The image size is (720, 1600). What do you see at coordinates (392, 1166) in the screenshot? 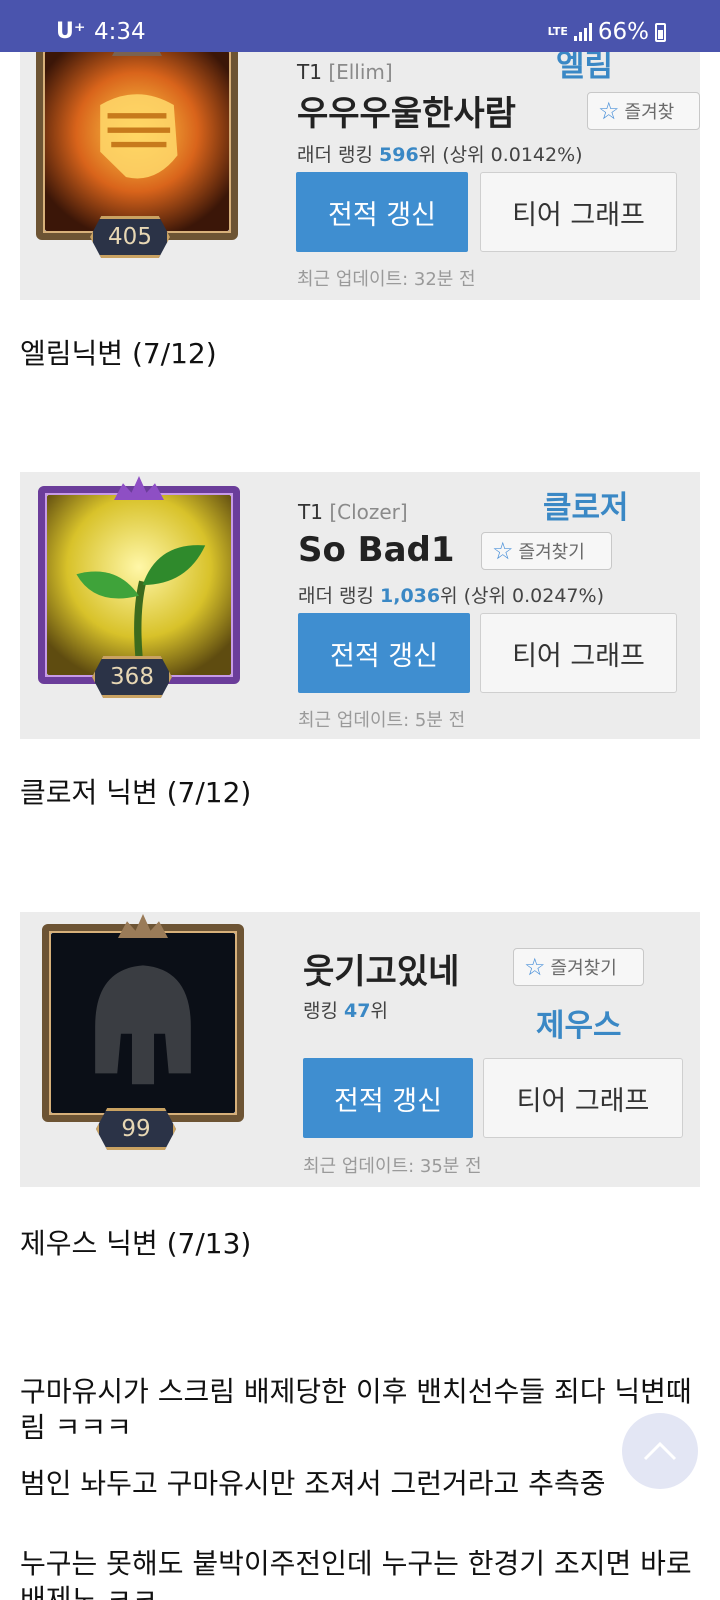
I see `last-updated: 최근 업데이트: 35분 전` at bounding box center [392, 1166].